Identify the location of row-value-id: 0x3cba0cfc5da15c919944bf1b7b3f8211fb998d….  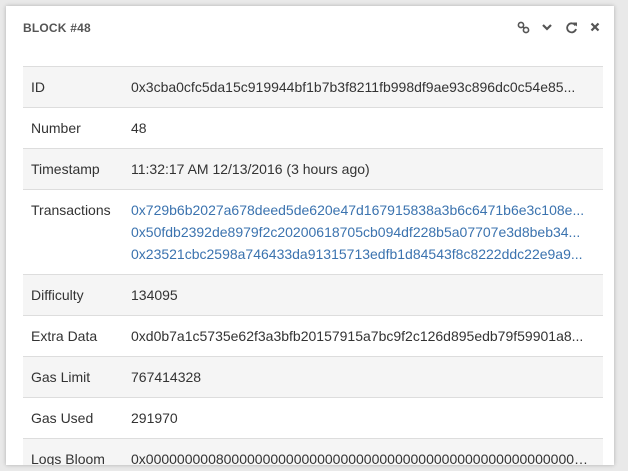
(353, 87).